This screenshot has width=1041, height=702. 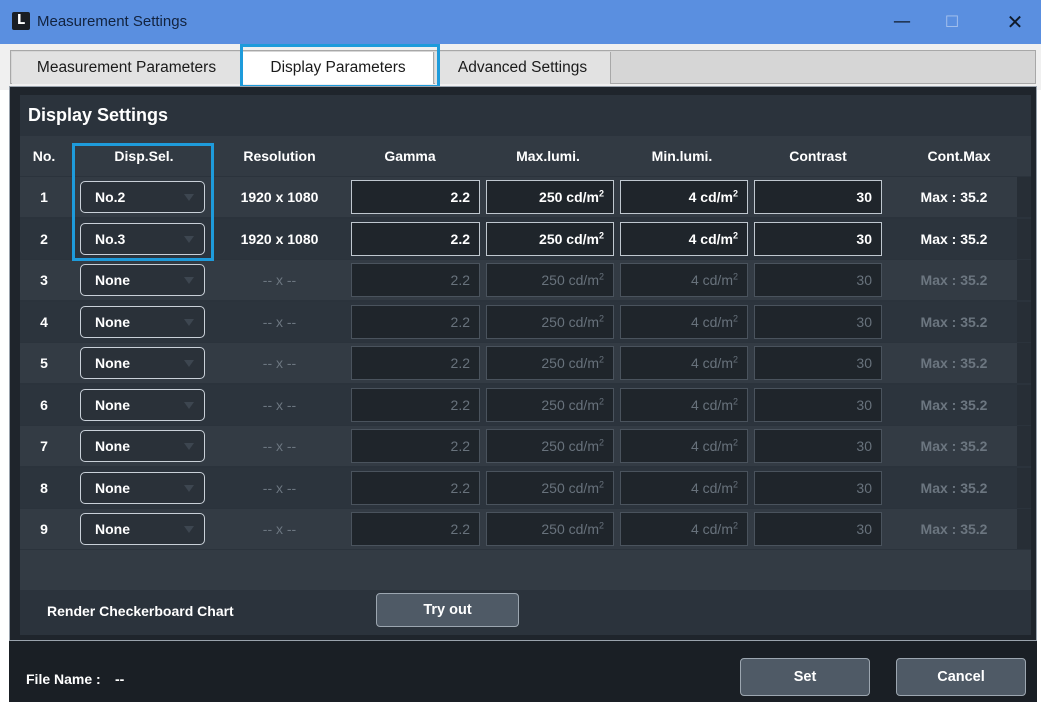 What do you see at coordinates (110, 239) in the screenshot?
I see `disp-sel-value: No.3` at bounding box center [110, 239].